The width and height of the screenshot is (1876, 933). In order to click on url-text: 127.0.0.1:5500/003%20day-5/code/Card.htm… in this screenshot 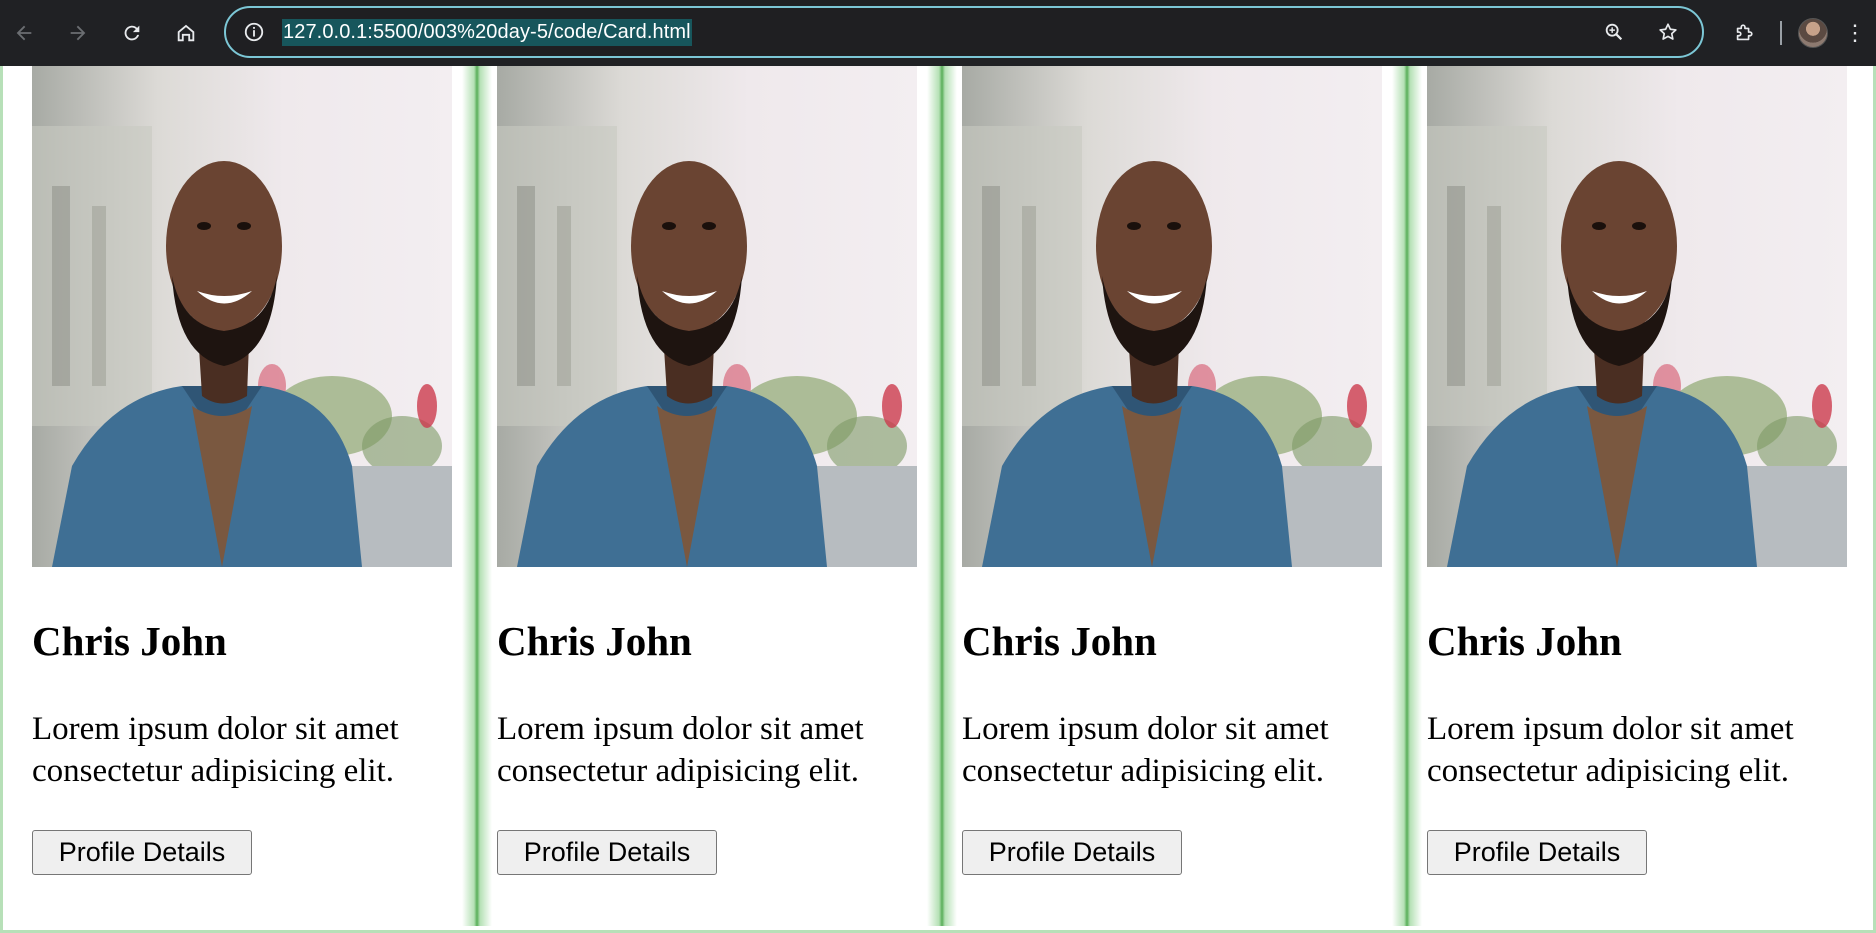, I will do `click(487, 32)`.